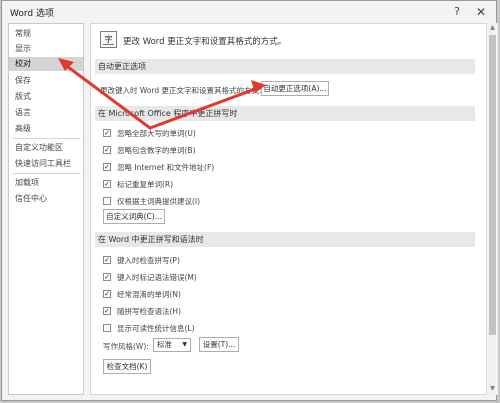 The width and height of the screenshot is (500, 403). I want to click on panel-description: 更改 Word 更正文字和设置其格式的方式。, so click(205, 42).